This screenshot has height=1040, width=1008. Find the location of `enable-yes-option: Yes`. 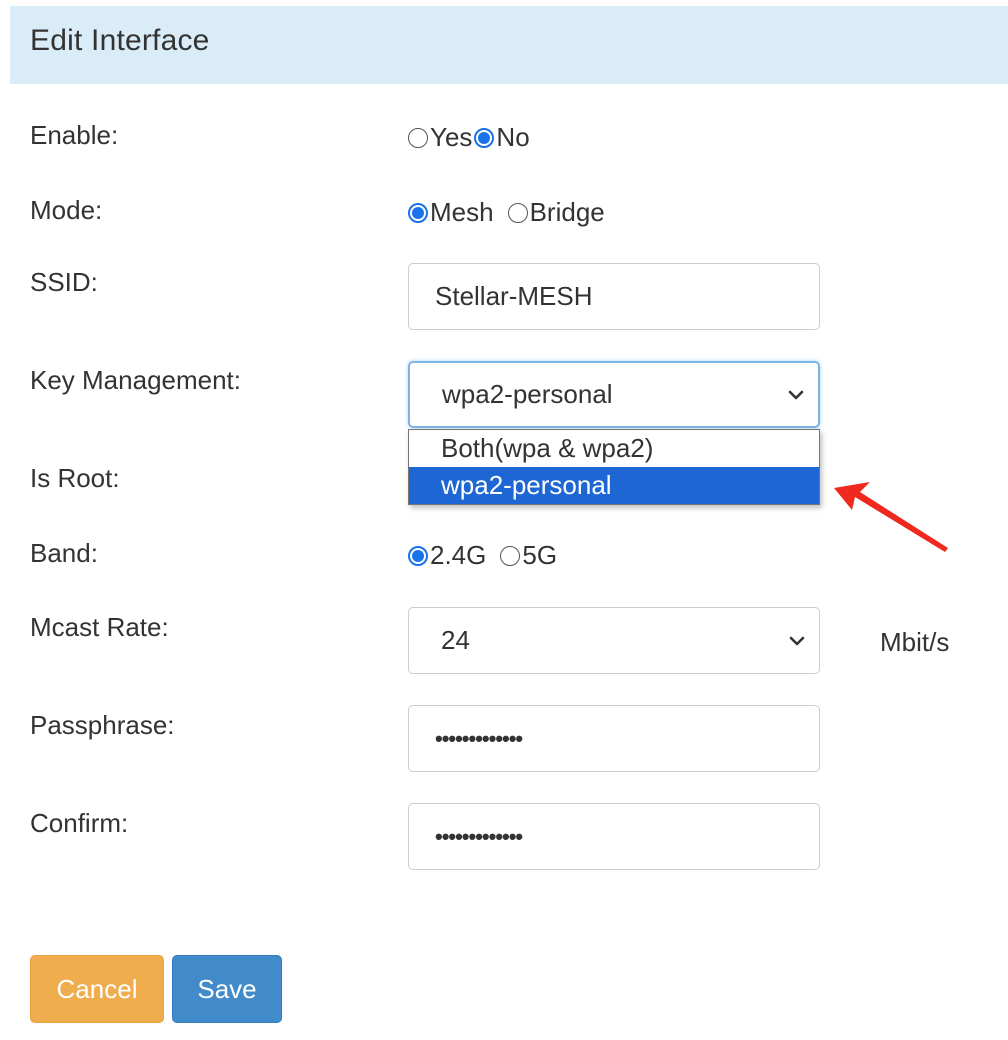

enable-yes-option: Yes is located at coordinates (440, 137).